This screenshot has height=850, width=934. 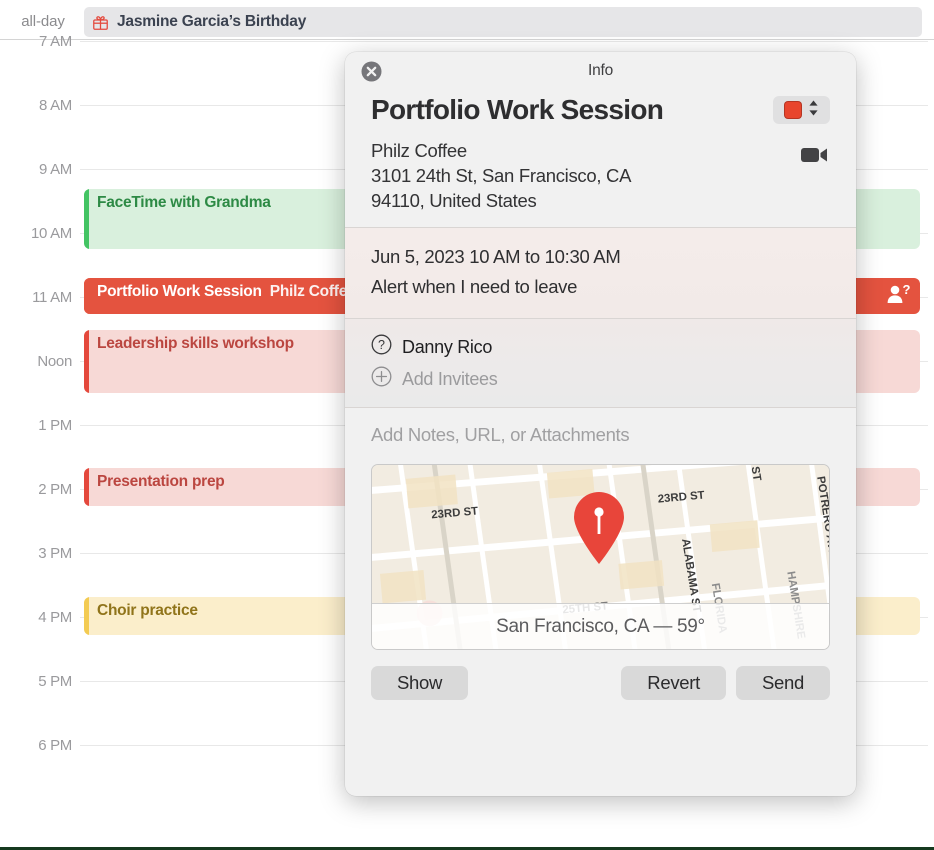 I want to click on map-caption-text: San Francisco, CA — 59°, so click(x=600, y=626).